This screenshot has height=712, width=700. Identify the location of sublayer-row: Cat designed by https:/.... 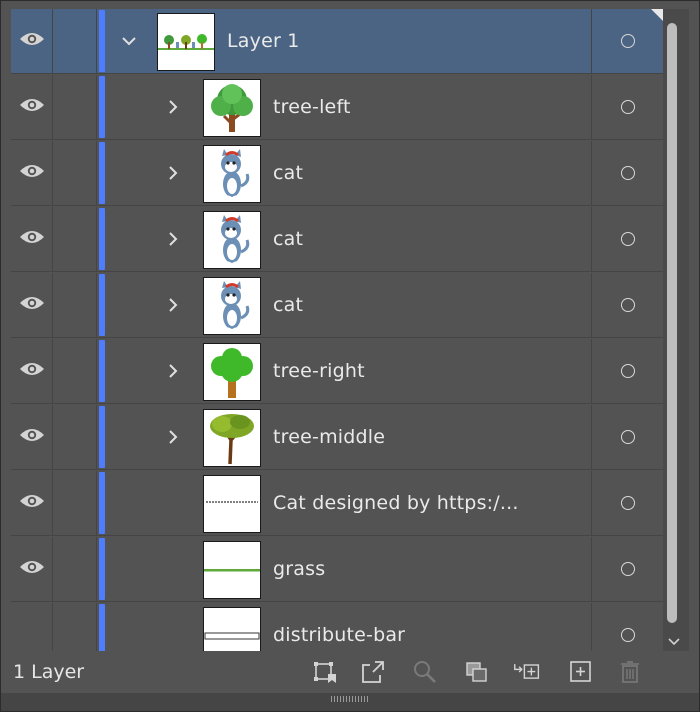
(337, 503).